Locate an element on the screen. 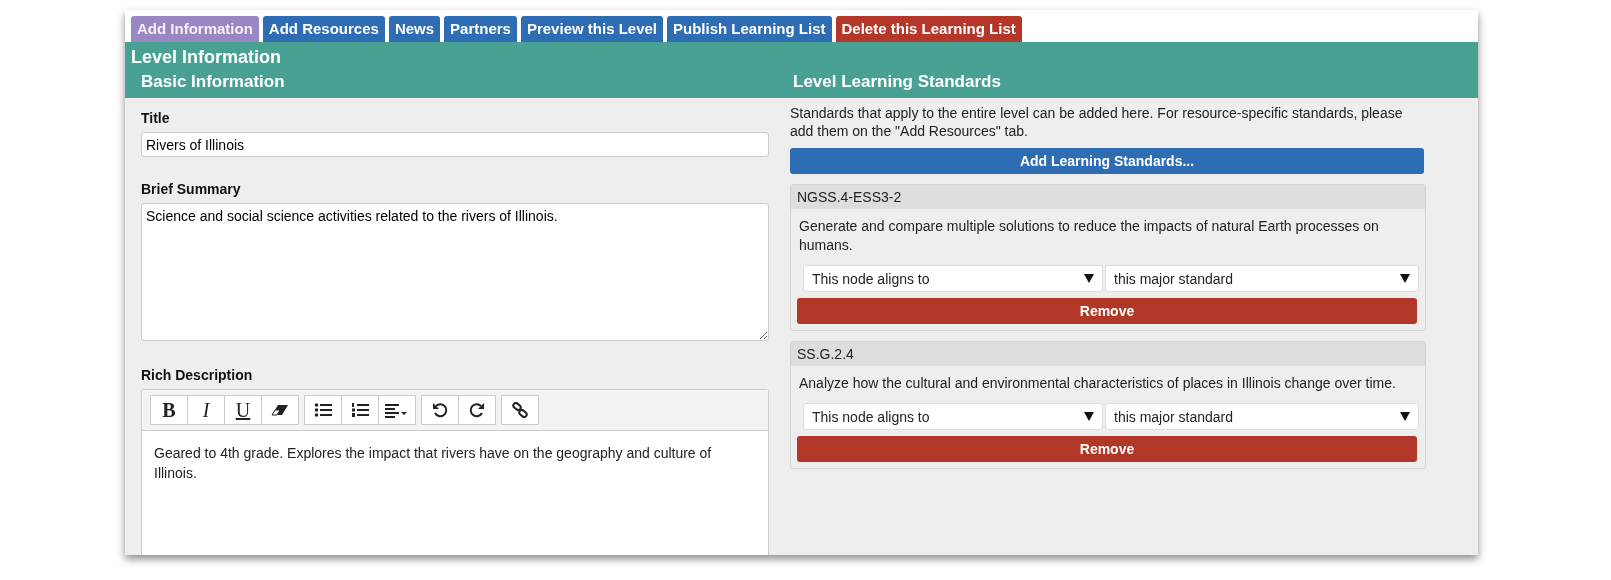 This screenshot has width=1611, height=580. bold-button: B is located at coordinates (169, 410).